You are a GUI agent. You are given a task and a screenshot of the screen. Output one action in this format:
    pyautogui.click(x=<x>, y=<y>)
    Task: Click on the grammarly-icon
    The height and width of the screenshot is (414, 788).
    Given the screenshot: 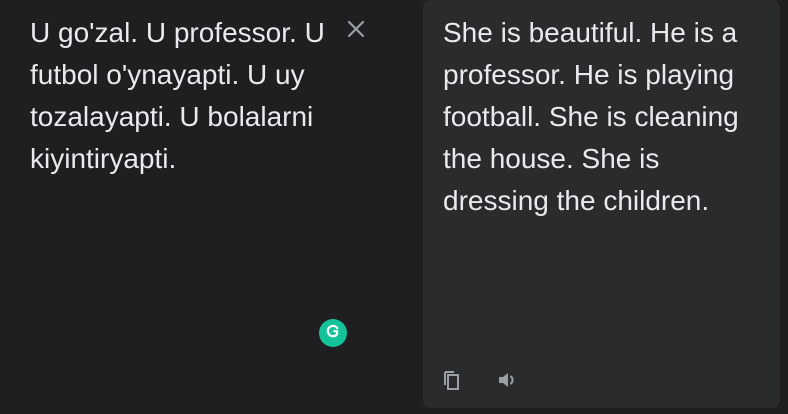 What is the action you would take?
    pyautogui.click(x=333, y=333)
    